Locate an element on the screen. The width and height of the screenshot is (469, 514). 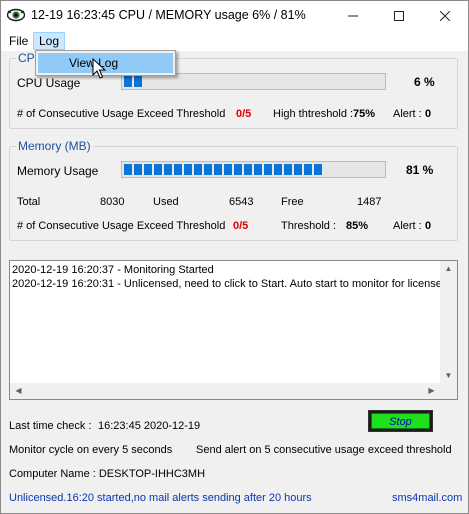
last-check-value: 16:23:45 2020-12-19 is located at coordinates (149, 426).